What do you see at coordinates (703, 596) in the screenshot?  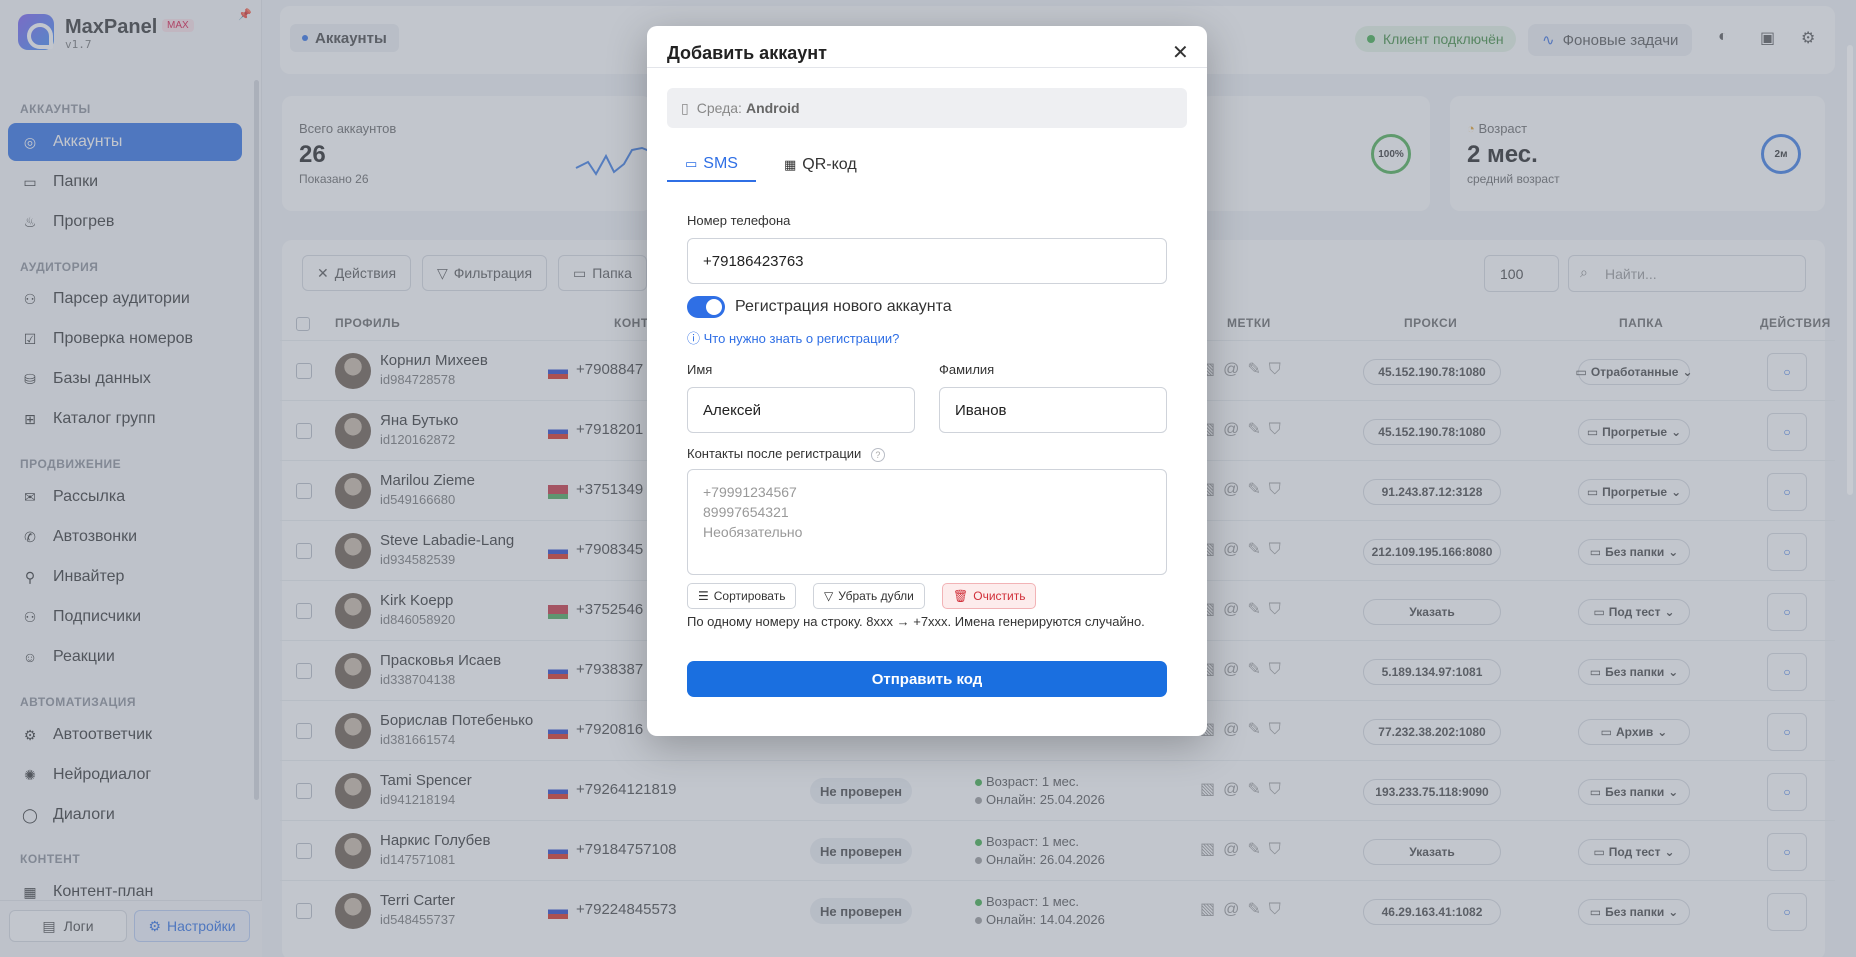 I see `sort-icon: ☰` at bounding box center [703, 596].